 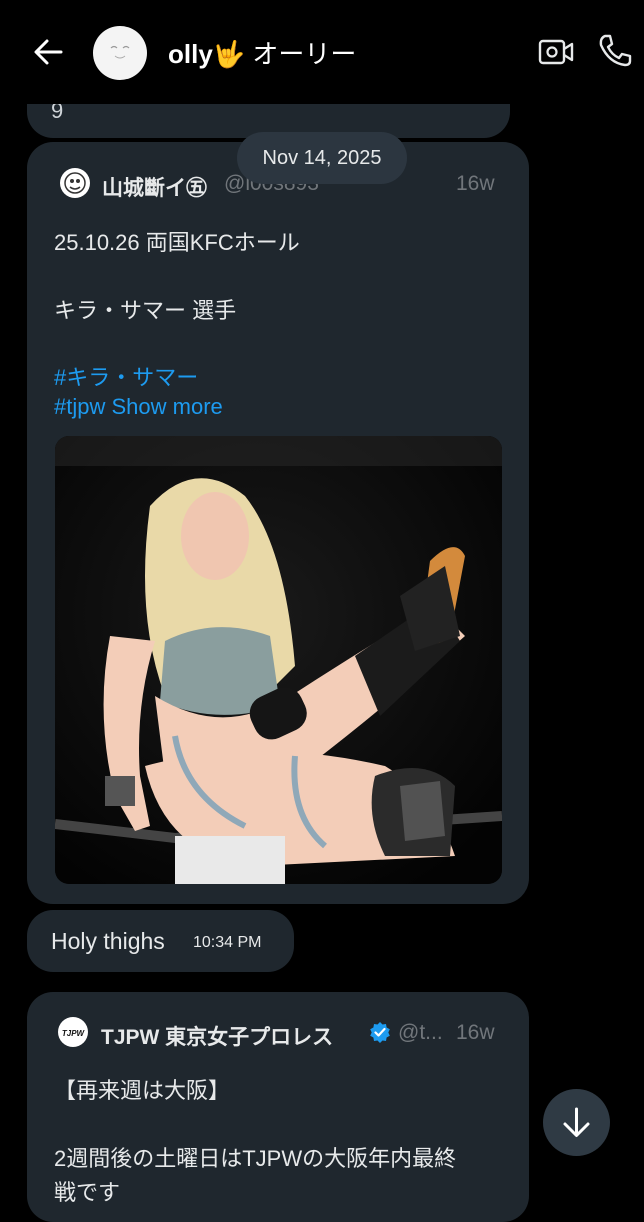 What do you see at coordinates (142, 1090) in the screenshot?
I see `tweet-text-line: 【再来週は大阪】` at bounding box center [142, 1090].